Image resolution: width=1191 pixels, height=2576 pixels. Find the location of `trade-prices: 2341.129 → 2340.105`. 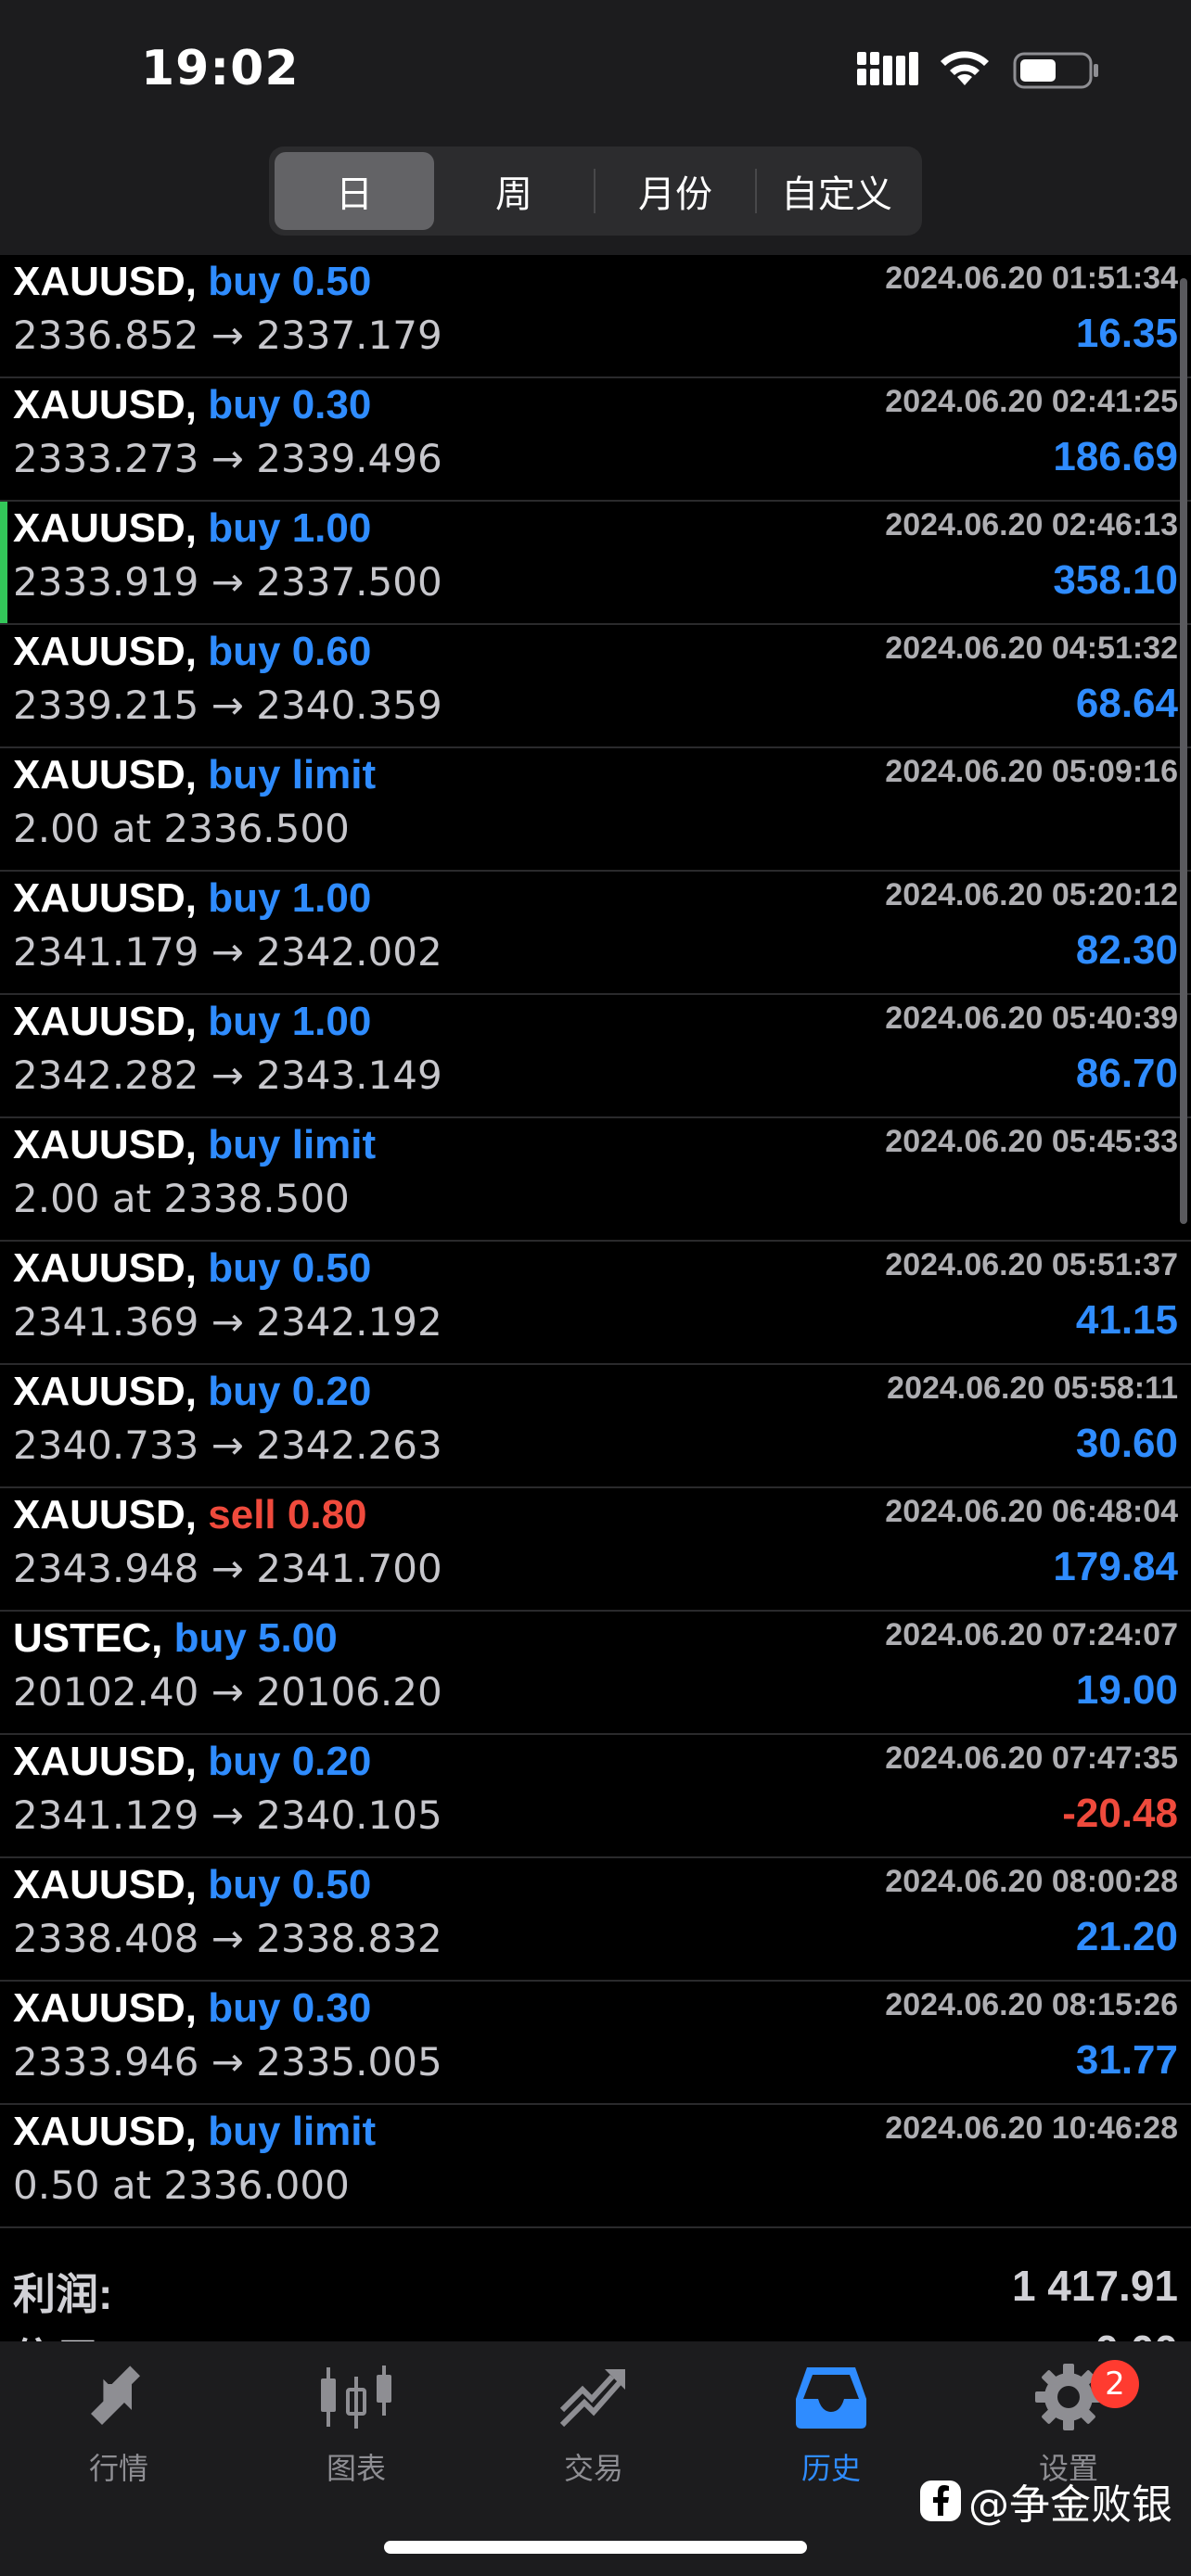

trade-prices: 2341.129 → 2340.105 is located at coordinates (228, 1815).